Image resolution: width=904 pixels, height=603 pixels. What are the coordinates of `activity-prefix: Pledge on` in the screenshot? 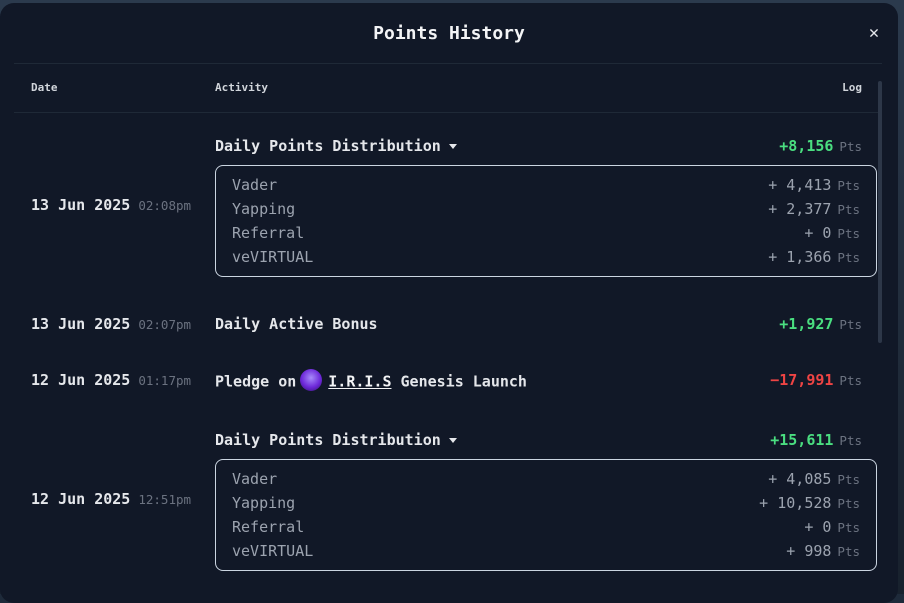 It's located at (256, 381).